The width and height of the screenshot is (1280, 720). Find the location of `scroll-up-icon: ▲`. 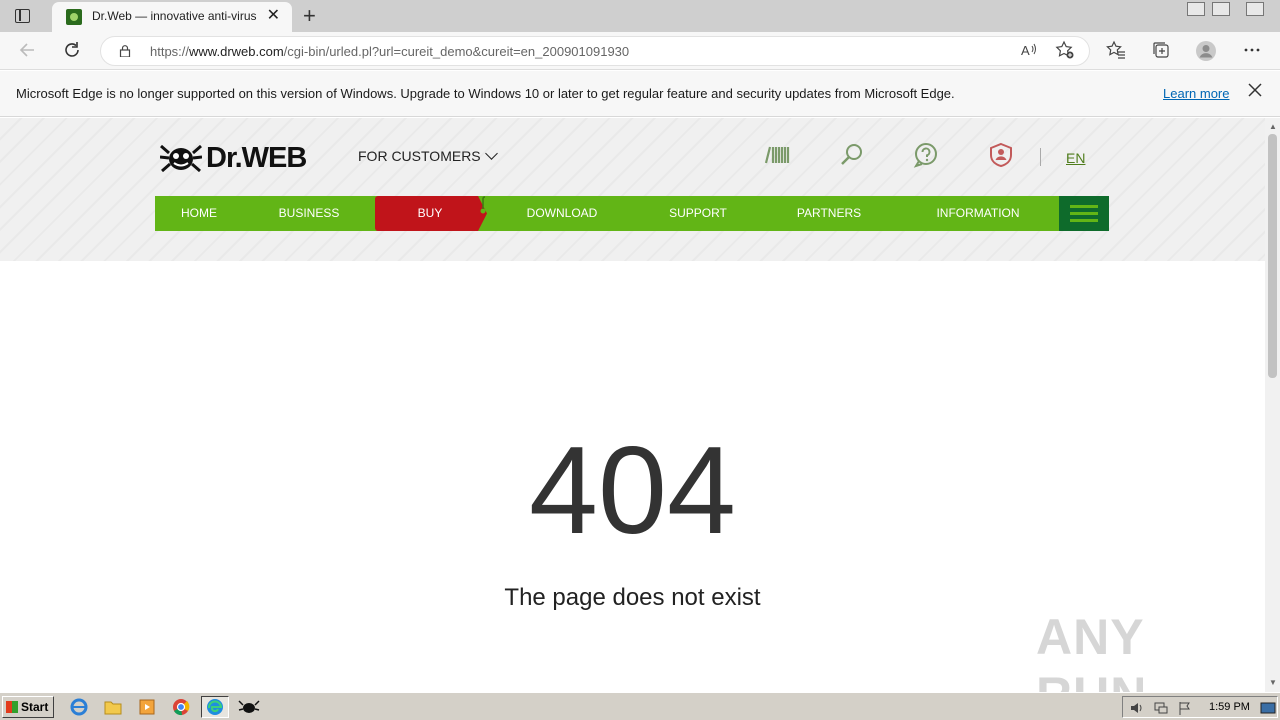

scroll-up-icon: ▲ is located at coordinates (1273, 126).